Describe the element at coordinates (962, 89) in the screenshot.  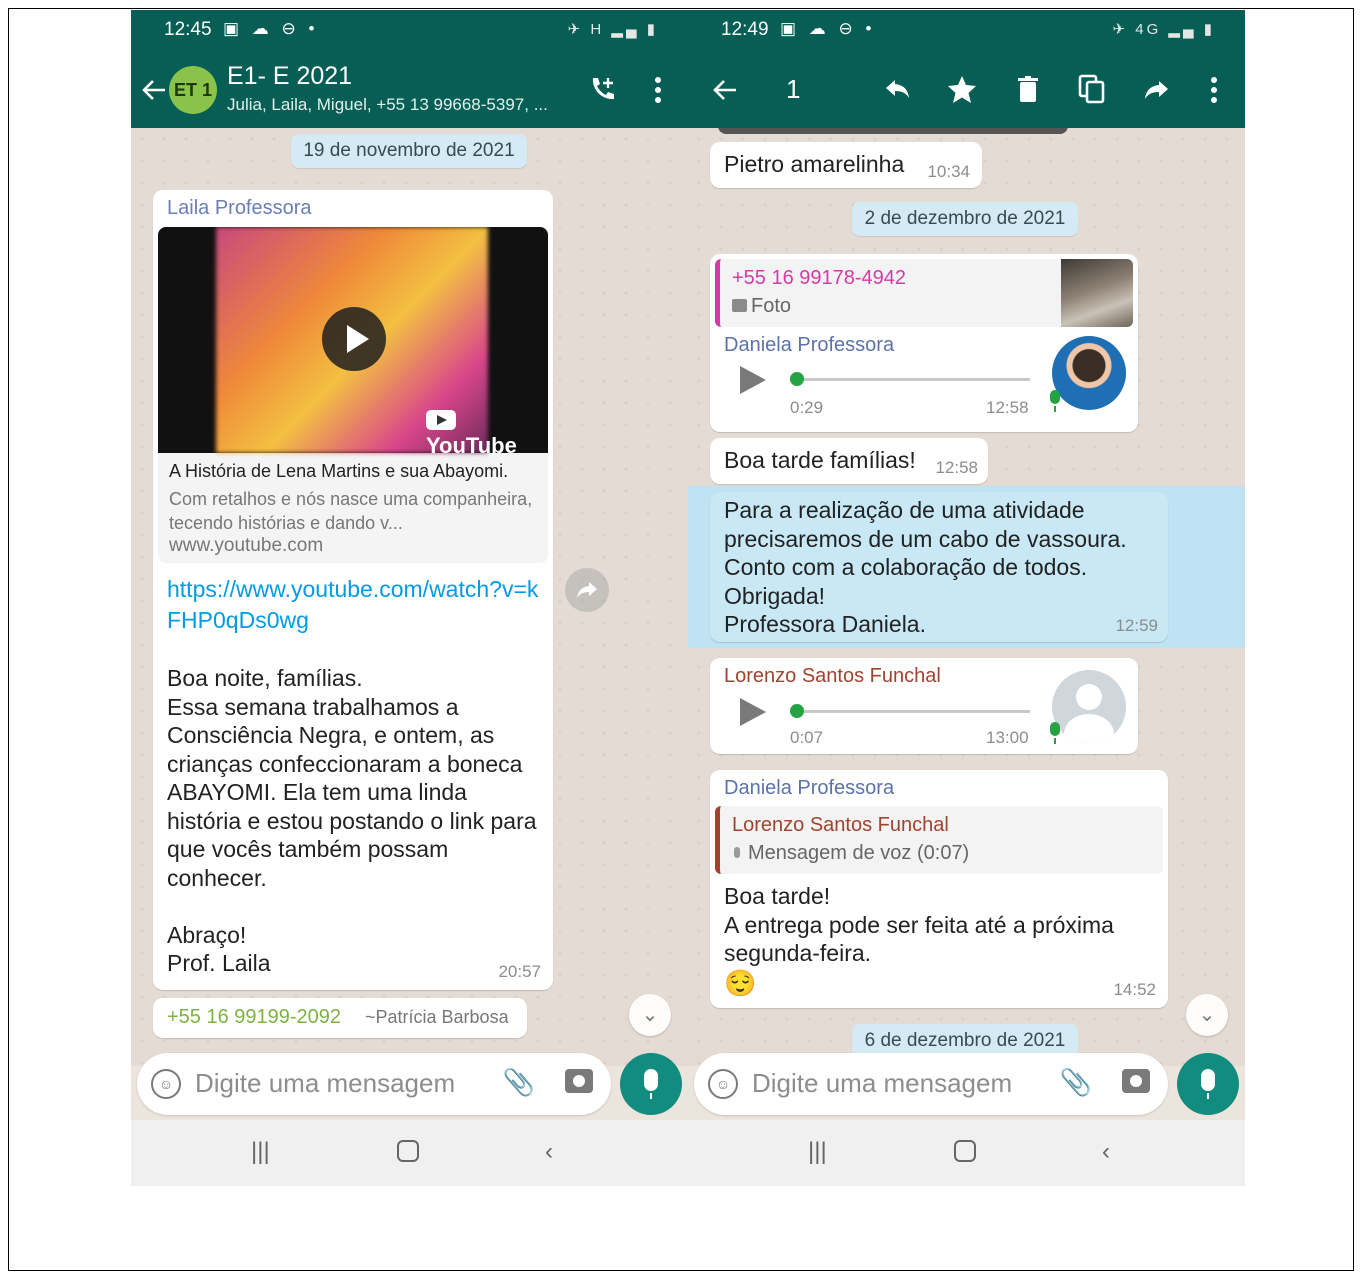
I see `star-icon` at that location.